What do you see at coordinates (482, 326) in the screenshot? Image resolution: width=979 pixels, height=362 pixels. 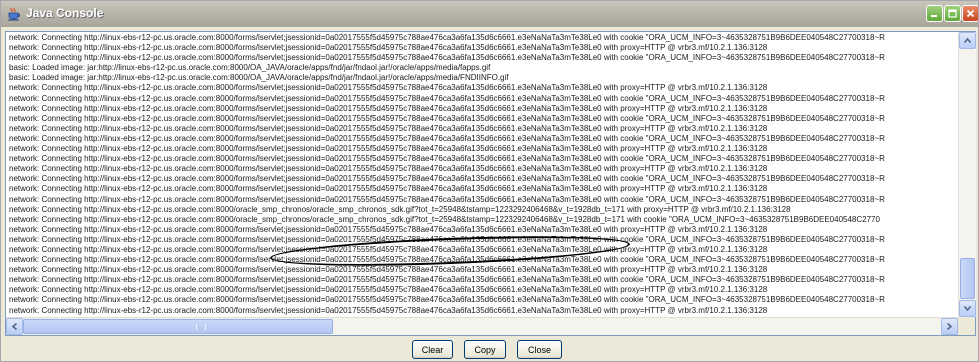 I see `horizontal-scrollbar` at bounding box center [482, 326].